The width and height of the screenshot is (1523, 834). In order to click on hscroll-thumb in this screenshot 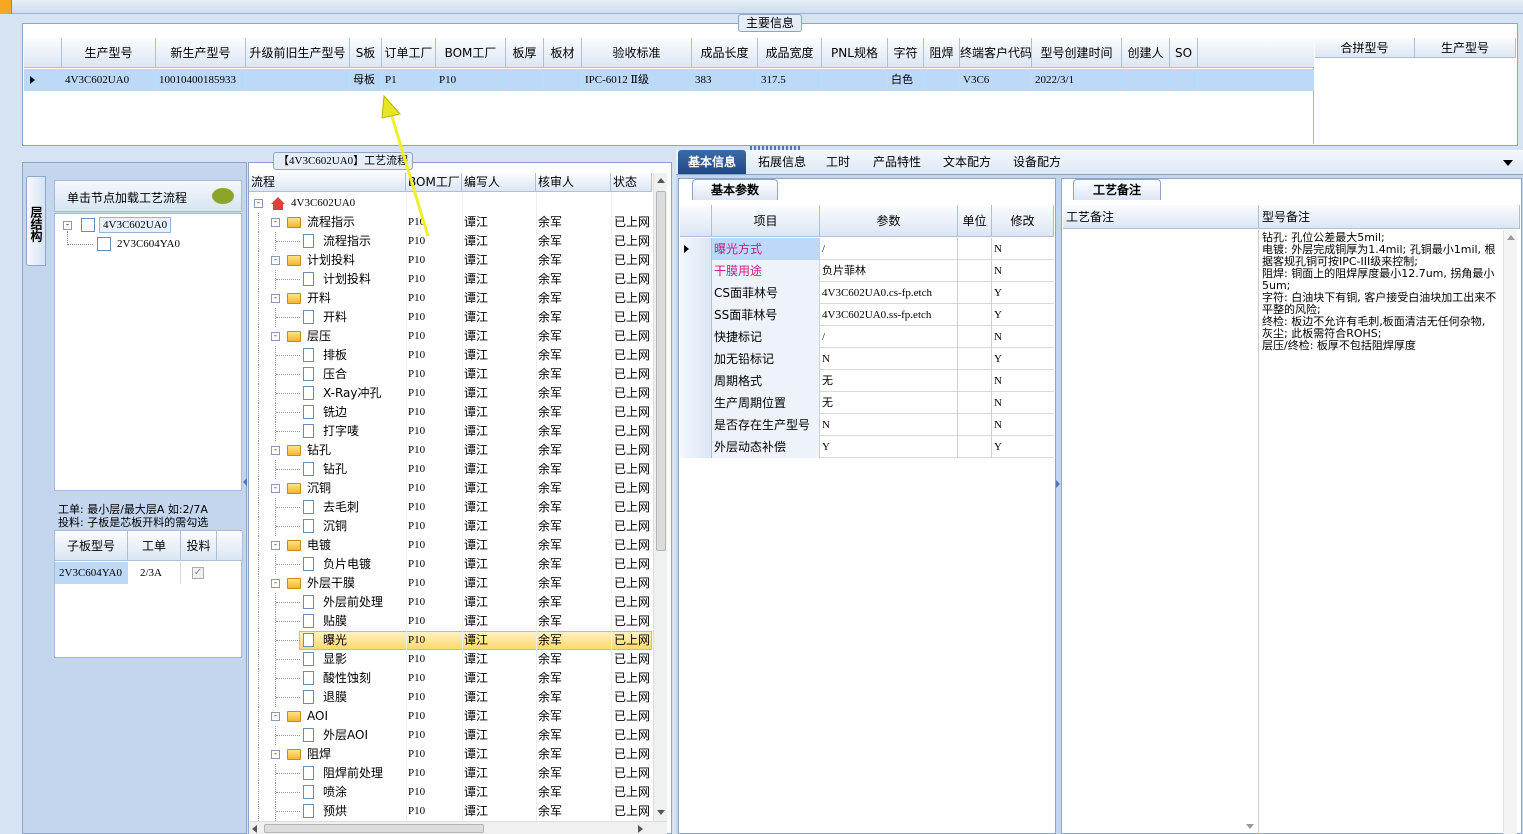, I will do `click(374, 828)`.